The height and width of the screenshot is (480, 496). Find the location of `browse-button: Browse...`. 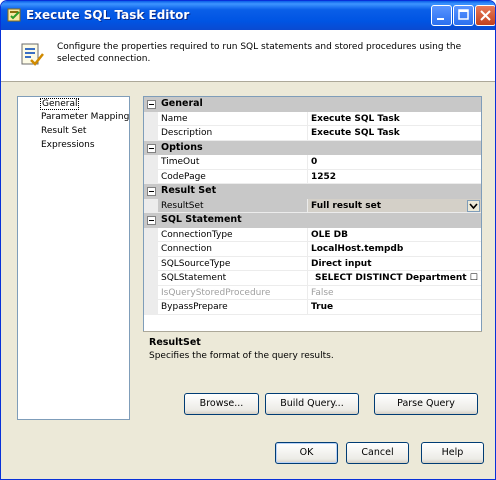

browse-button: Browse... is located at coordinates (221, 404).